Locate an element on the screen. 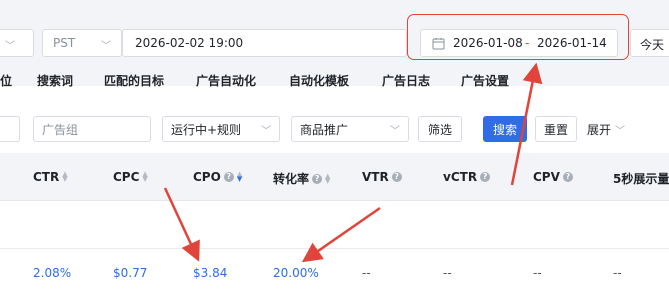 The image size is (669, 299). arrow-to-conversion-rate is located at coordinates (341, 234).